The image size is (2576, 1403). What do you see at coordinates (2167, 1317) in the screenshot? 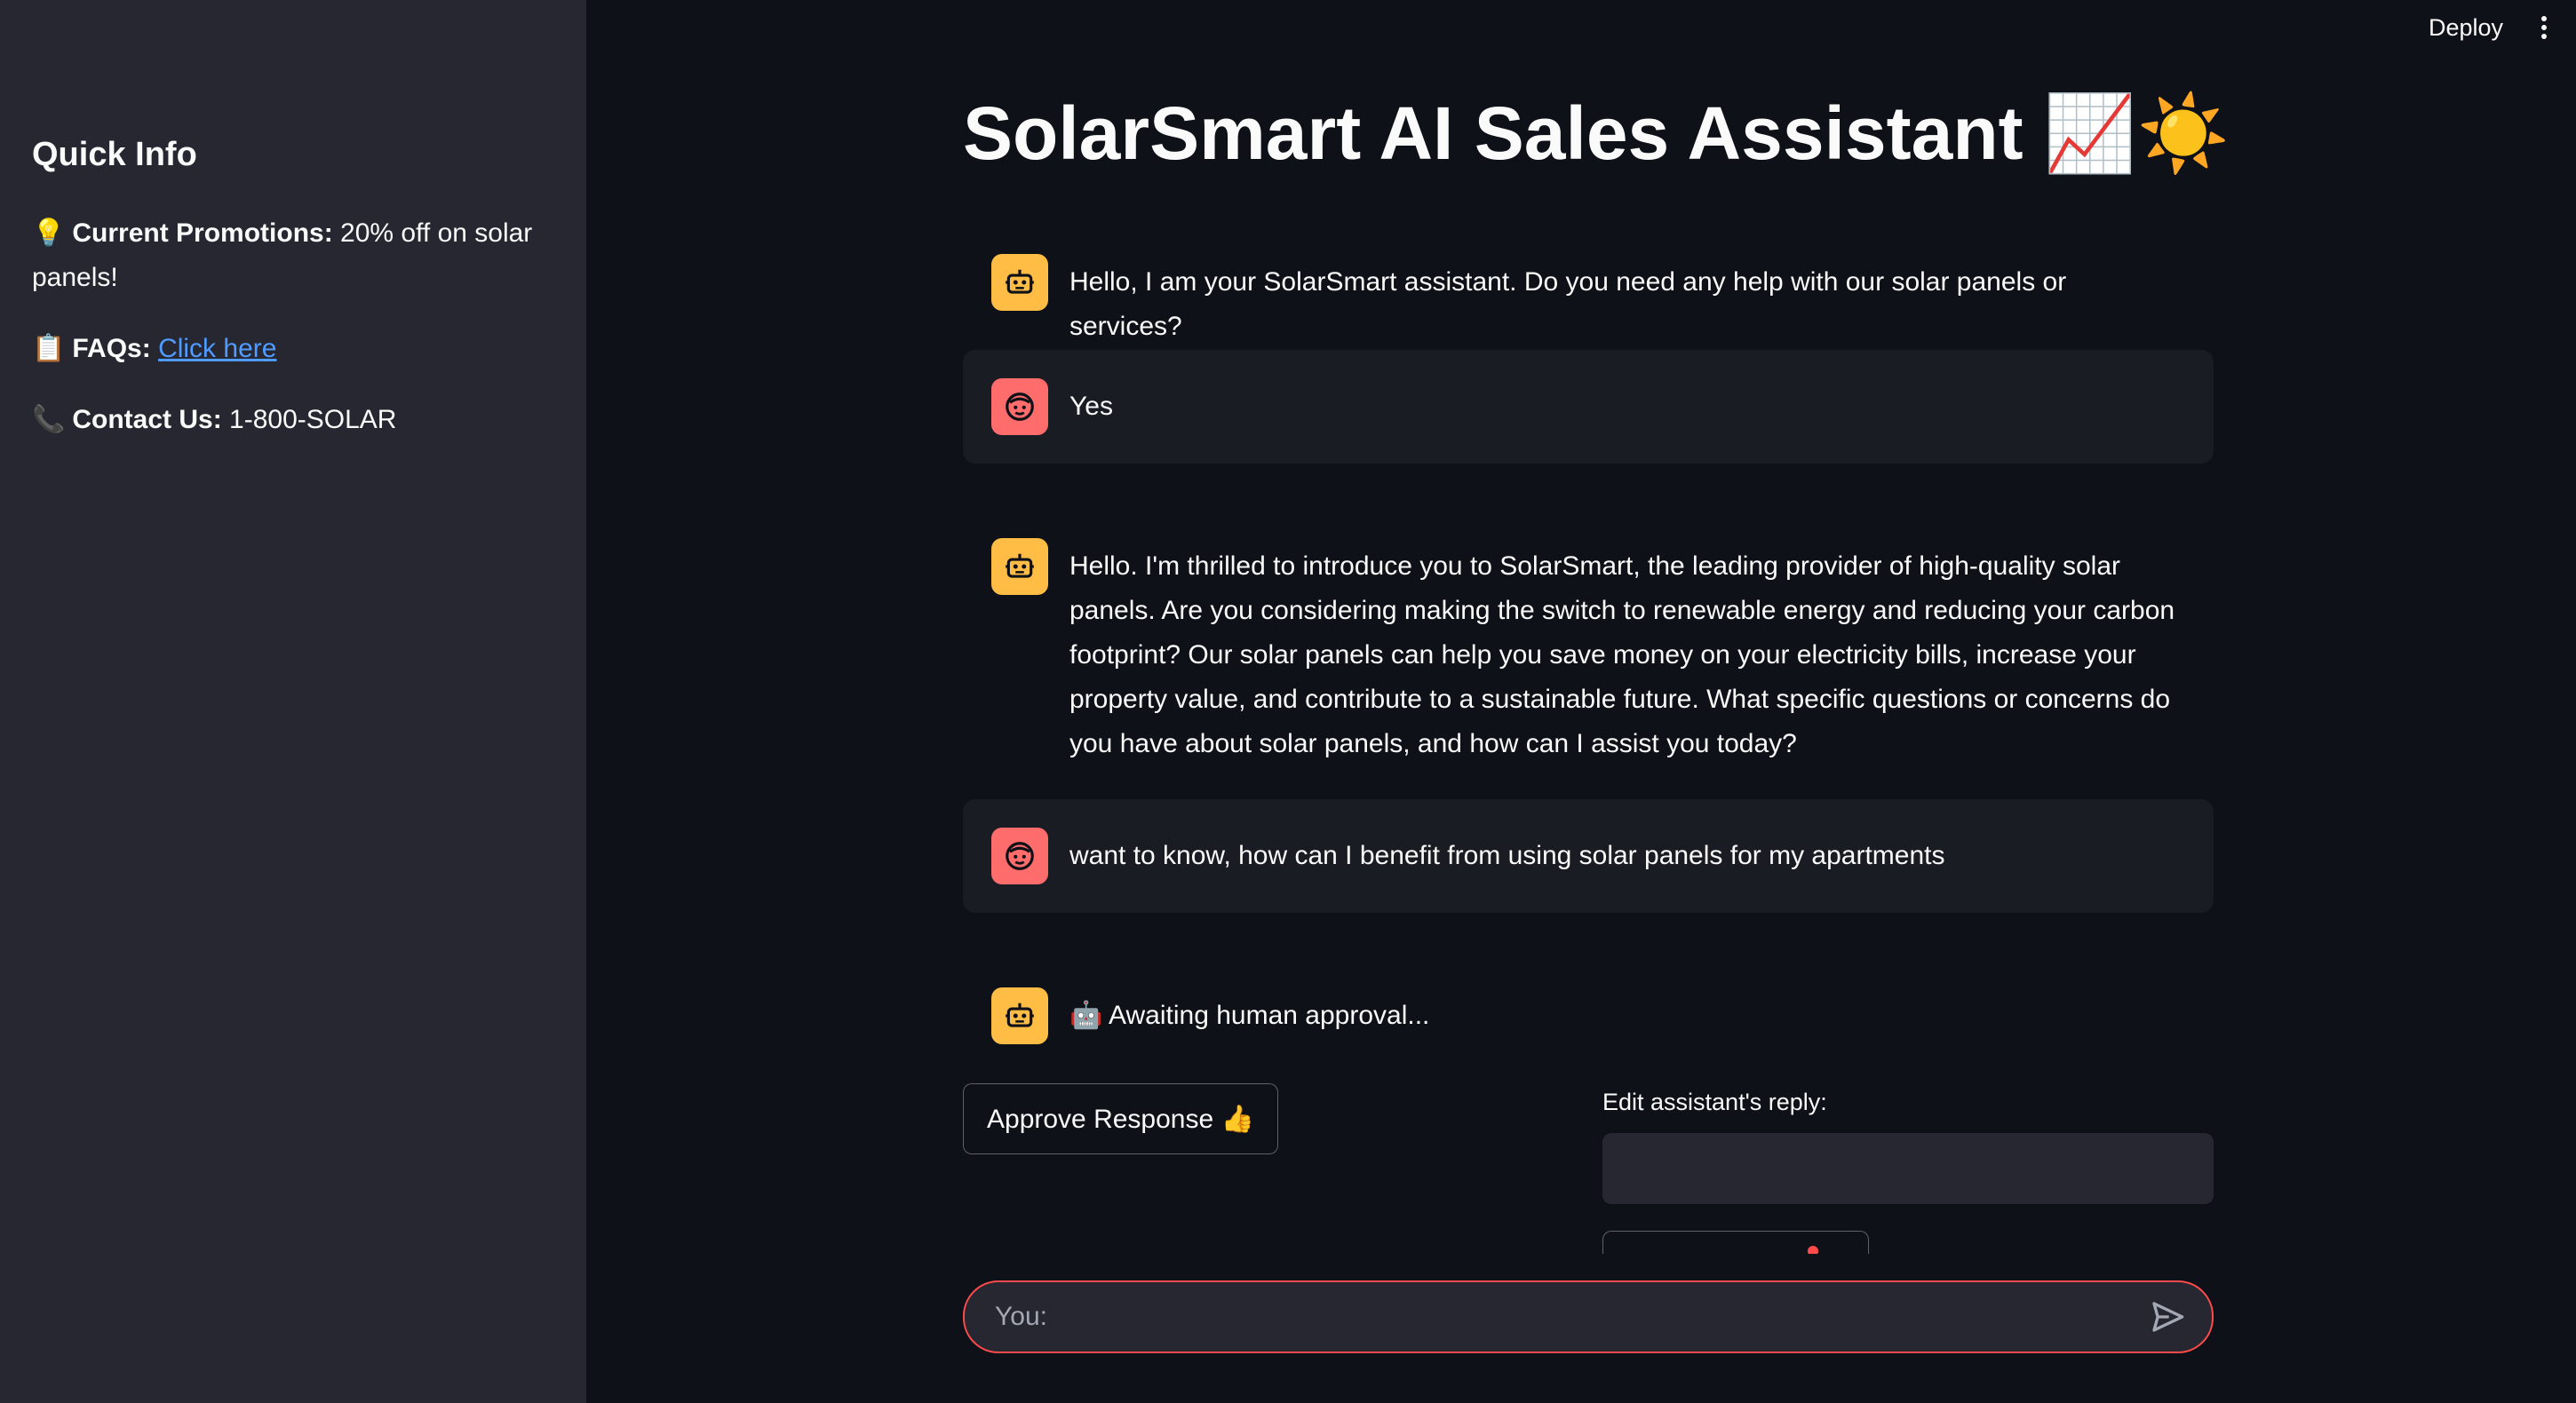
I see `send-icon` at bounding box center [2167, 1317].